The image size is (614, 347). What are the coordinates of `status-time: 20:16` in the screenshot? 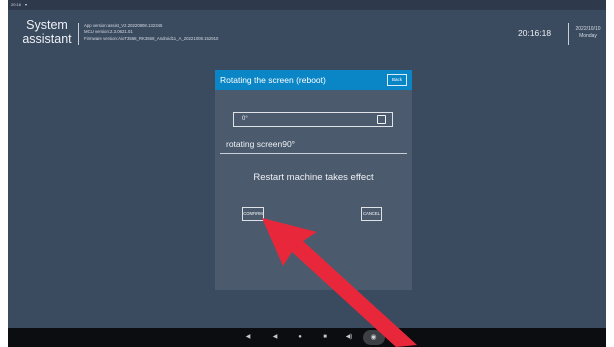 It's located at (16, 4).